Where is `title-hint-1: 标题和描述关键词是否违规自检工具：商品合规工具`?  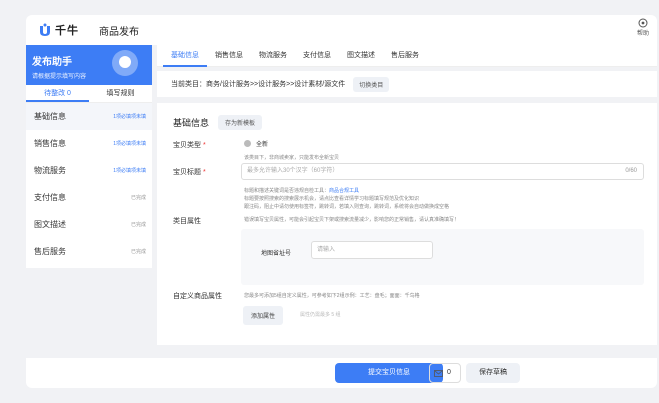
title-hint-1: 标题和描述关键词是否违规自检工具：商品合规工具 is located at coordinates (302, 191).